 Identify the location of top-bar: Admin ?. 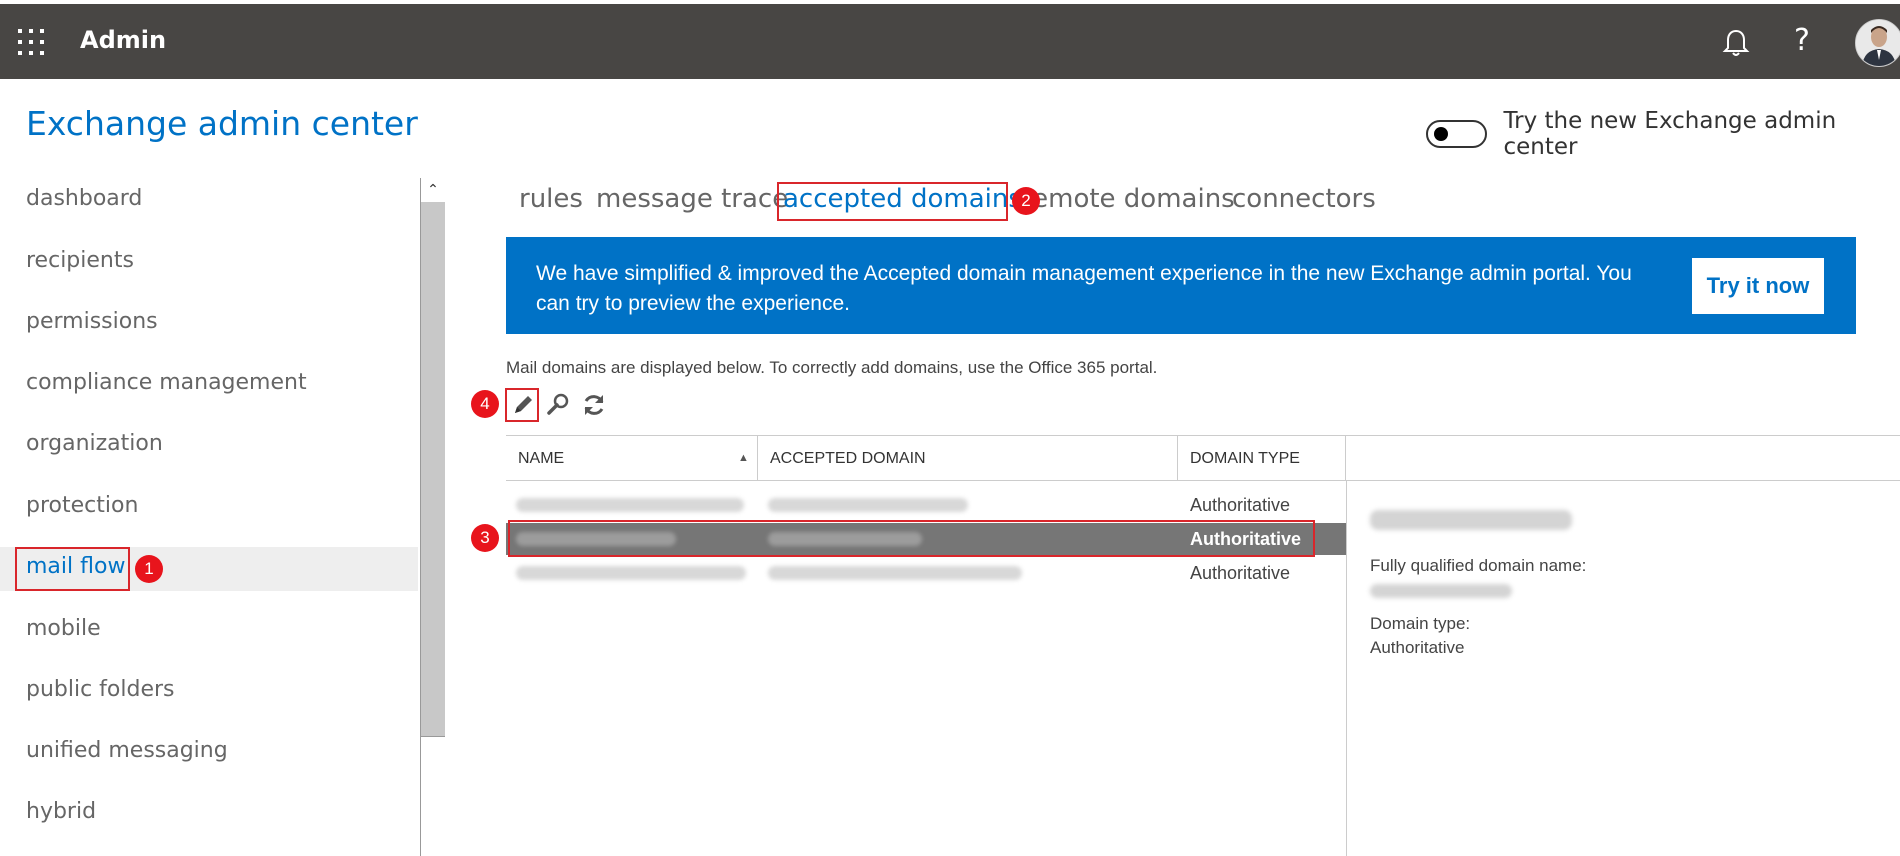
(950, 41).